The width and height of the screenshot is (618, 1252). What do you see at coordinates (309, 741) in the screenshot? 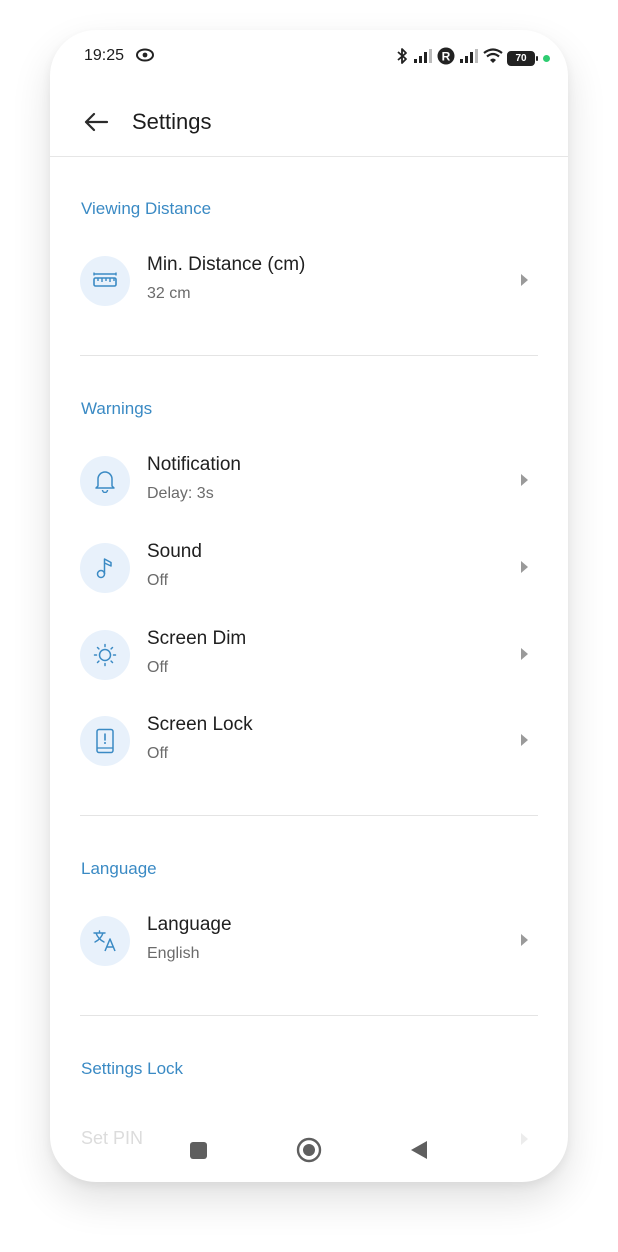
I see `setting-screen-lock: Screen Lock Off` at bounding box center [309, 741].